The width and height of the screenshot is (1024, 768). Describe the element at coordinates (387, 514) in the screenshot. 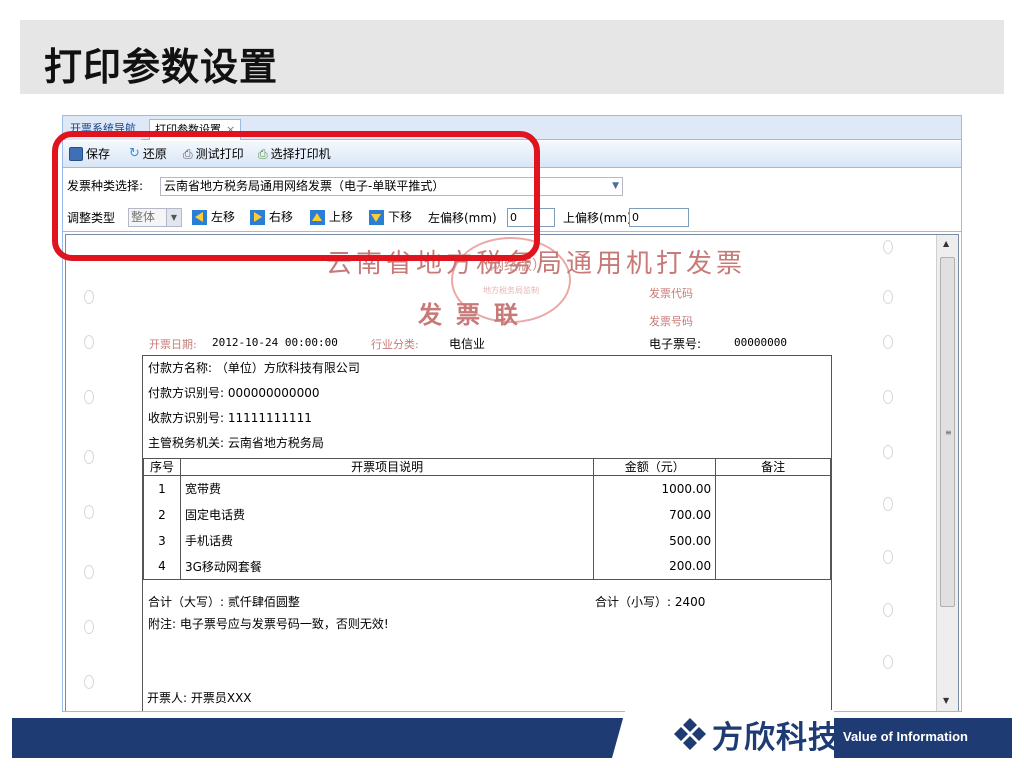

I see `item-desc: 固定电话费` at that location.